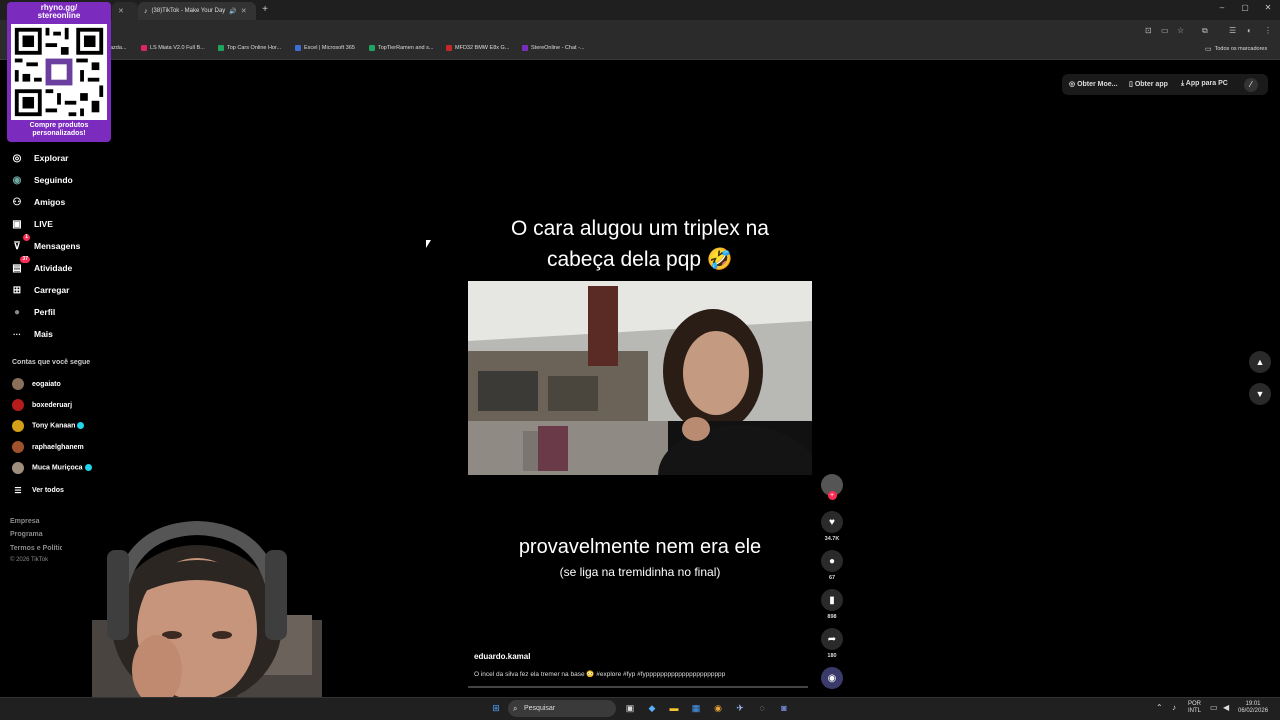 Image resolution: width=1280 pixels, height=720 pixels. What do you see at coordinates (652, 708) in the screenshot?
I see `copilot-icon: ◆` at bounding box center [652, 708].